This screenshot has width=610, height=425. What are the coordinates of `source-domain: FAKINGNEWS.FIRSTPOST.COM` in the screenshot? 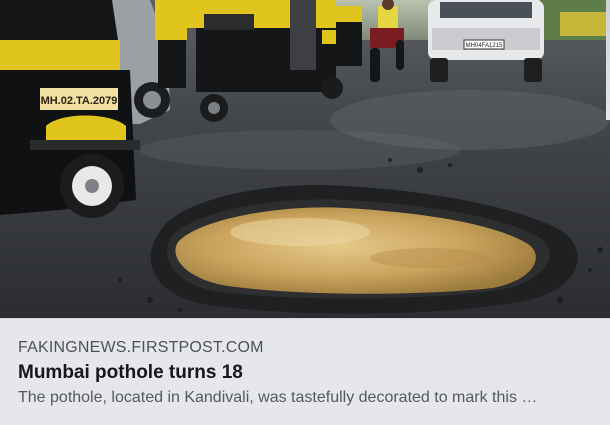 It's located at (141, 347).